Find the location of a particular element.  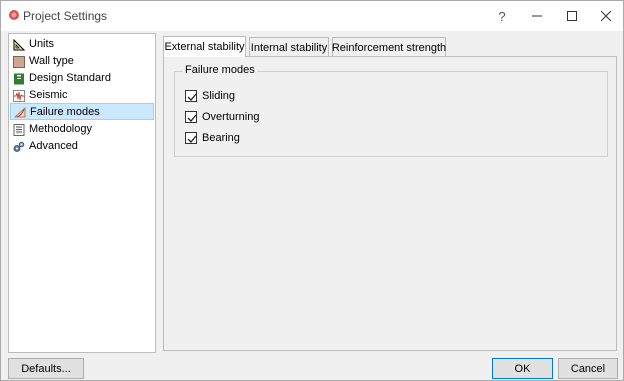

bearing-option: Bearing is located at coordinates (212, 138).